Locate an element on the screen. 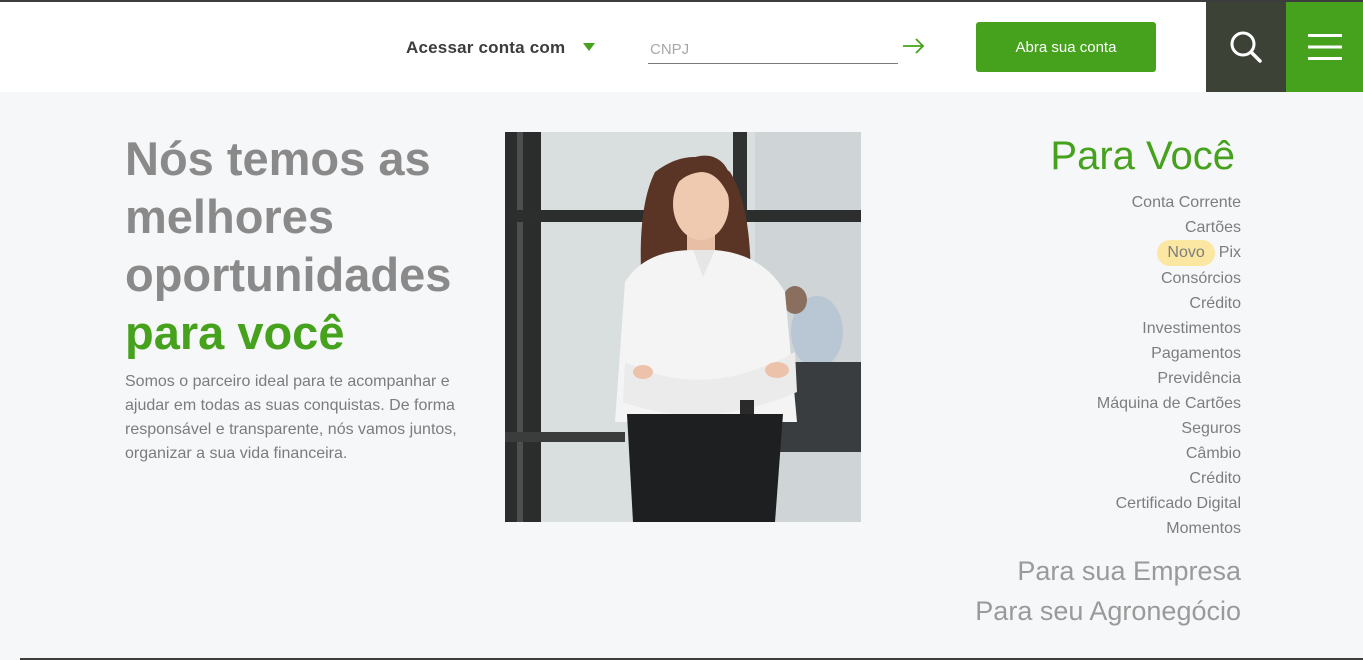 The image size is (1363, 660). menu-item-credito-2: Crédito is located at coordinates (1169, 478).